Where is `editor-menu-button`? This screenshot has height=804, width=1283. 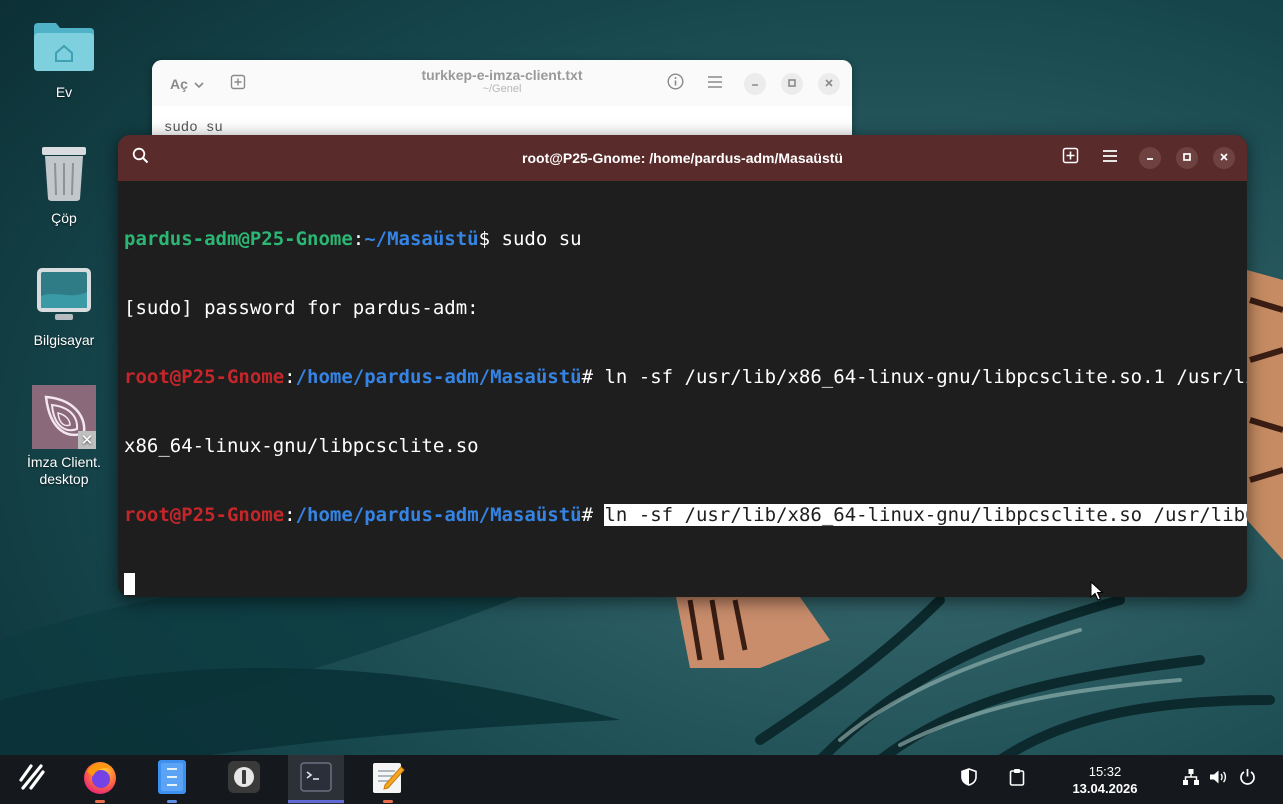 editor-menu-button is located at coordinates (715, 84).